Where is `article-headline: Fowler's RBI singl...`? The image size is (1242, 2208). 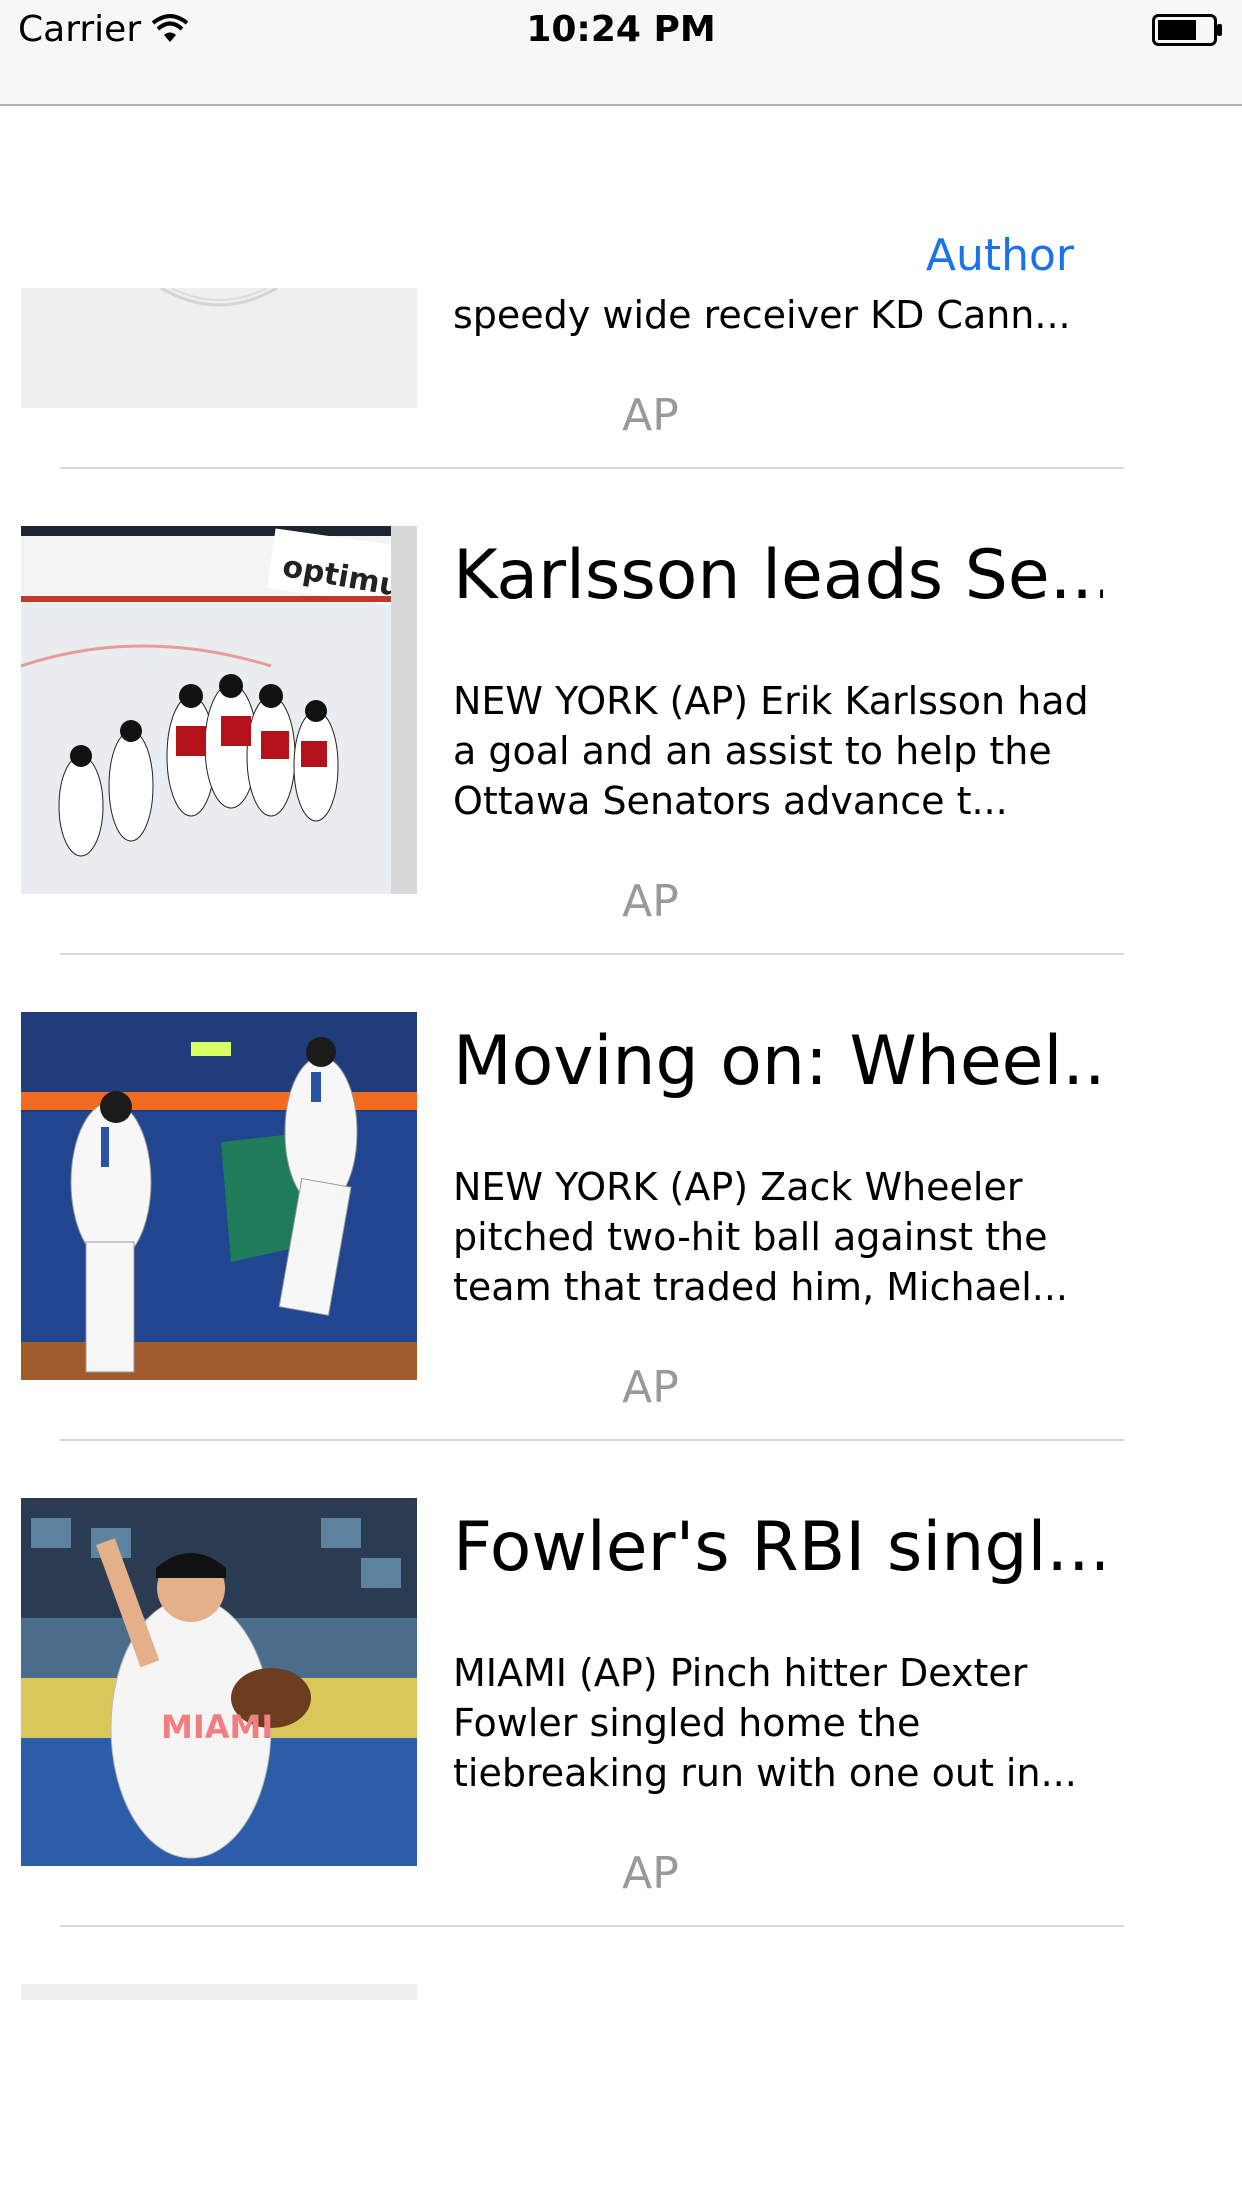 article-headline: Fowler's RBI singl... is located at coordinates (778, 1547).